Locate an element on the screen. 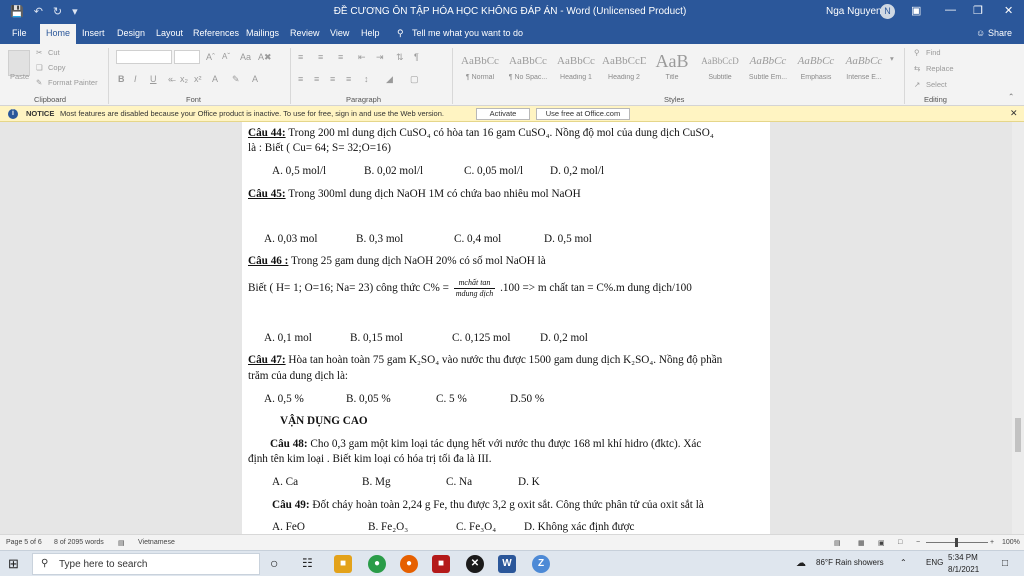 Image resolution: width=1024 pixels, height=576 pixels. proofing-icon: ▤ is located at coordinates (121, 543).